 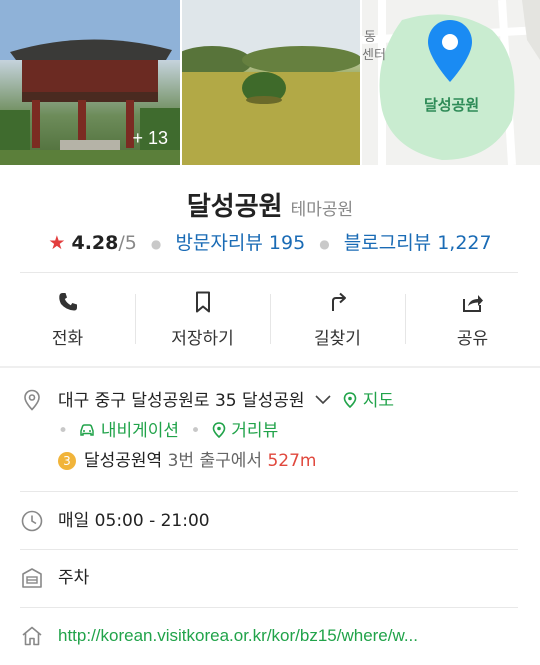 What do you see at coordinates (472, 320) in the screenshot?
I see `share-button: 공유` at bounding box center [472, 320].